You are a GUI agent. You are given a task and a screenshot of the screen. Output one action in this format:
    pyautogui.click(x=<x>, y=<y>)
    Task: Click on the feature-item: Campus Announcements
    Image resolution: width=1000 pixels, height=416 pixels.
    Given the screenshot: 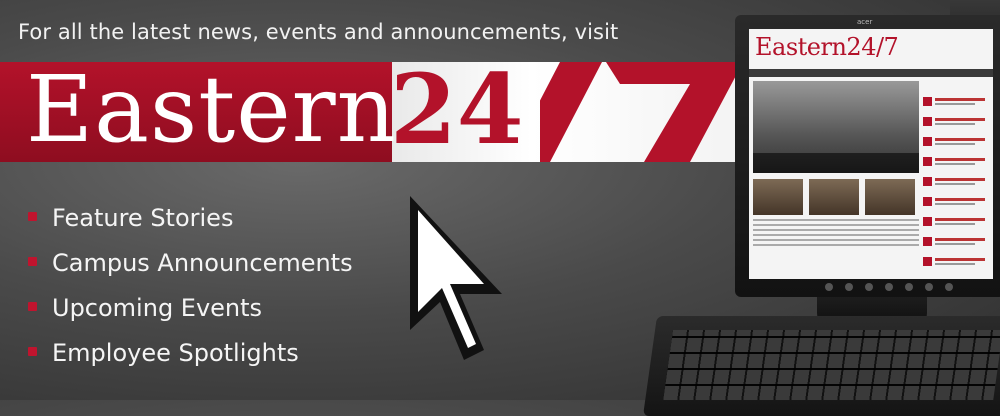 What is the action you would take?
    pyautogui.click(x=190, y=265)
    